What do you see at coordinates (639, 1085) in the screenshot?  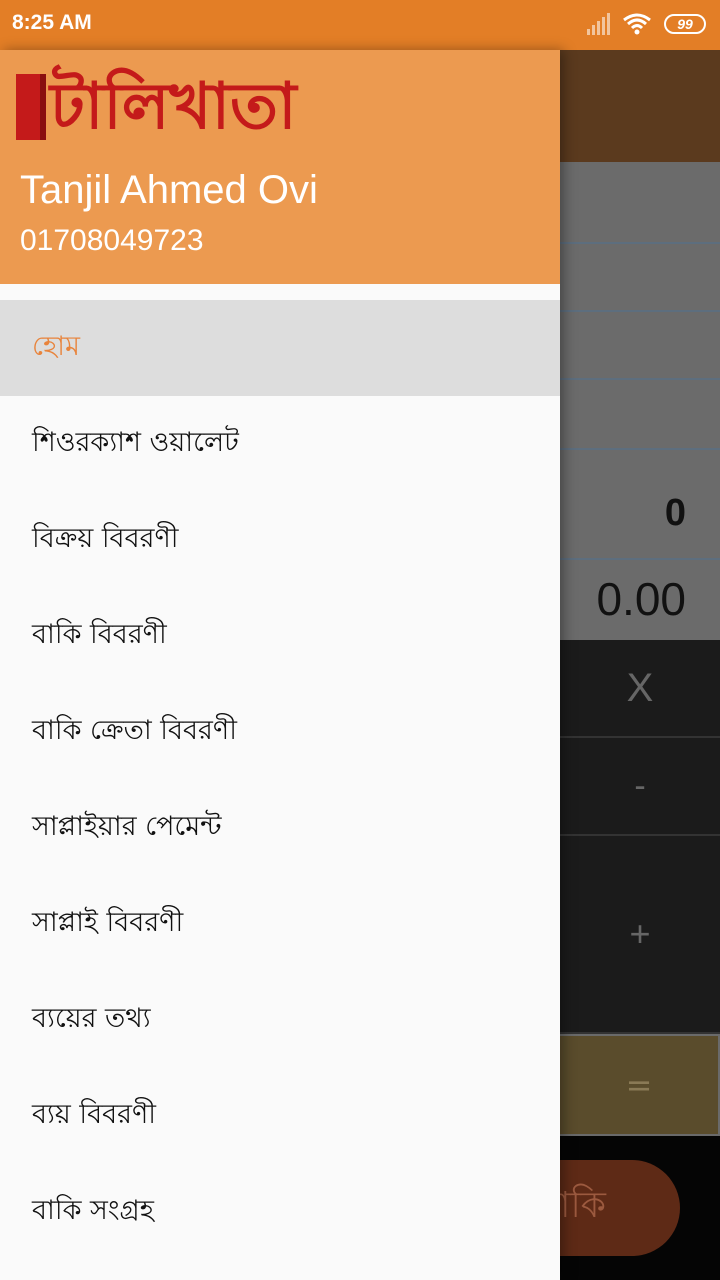 I see `equals-key: =` at bounding box center [639, 1085].